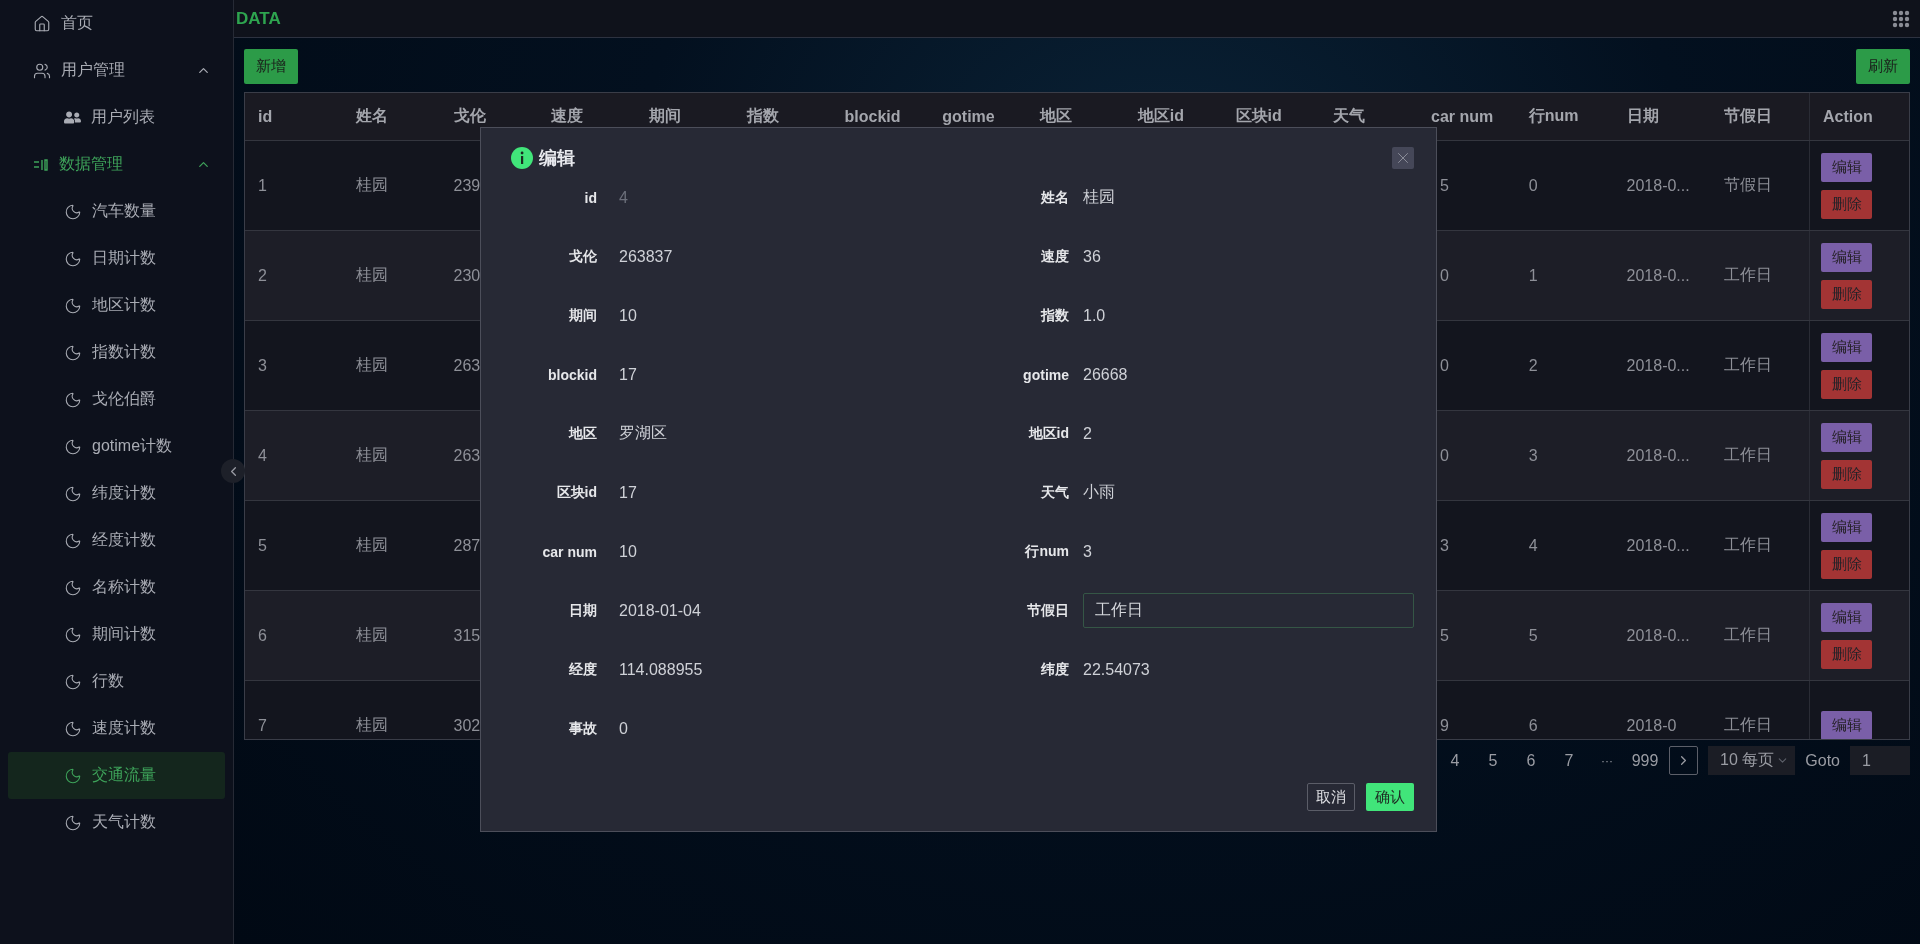 This screenshot has height=944, width=1920. Describe the element at coordinates (1901, 18) in the screenshot. I see `apps-grid-icon` at that location.